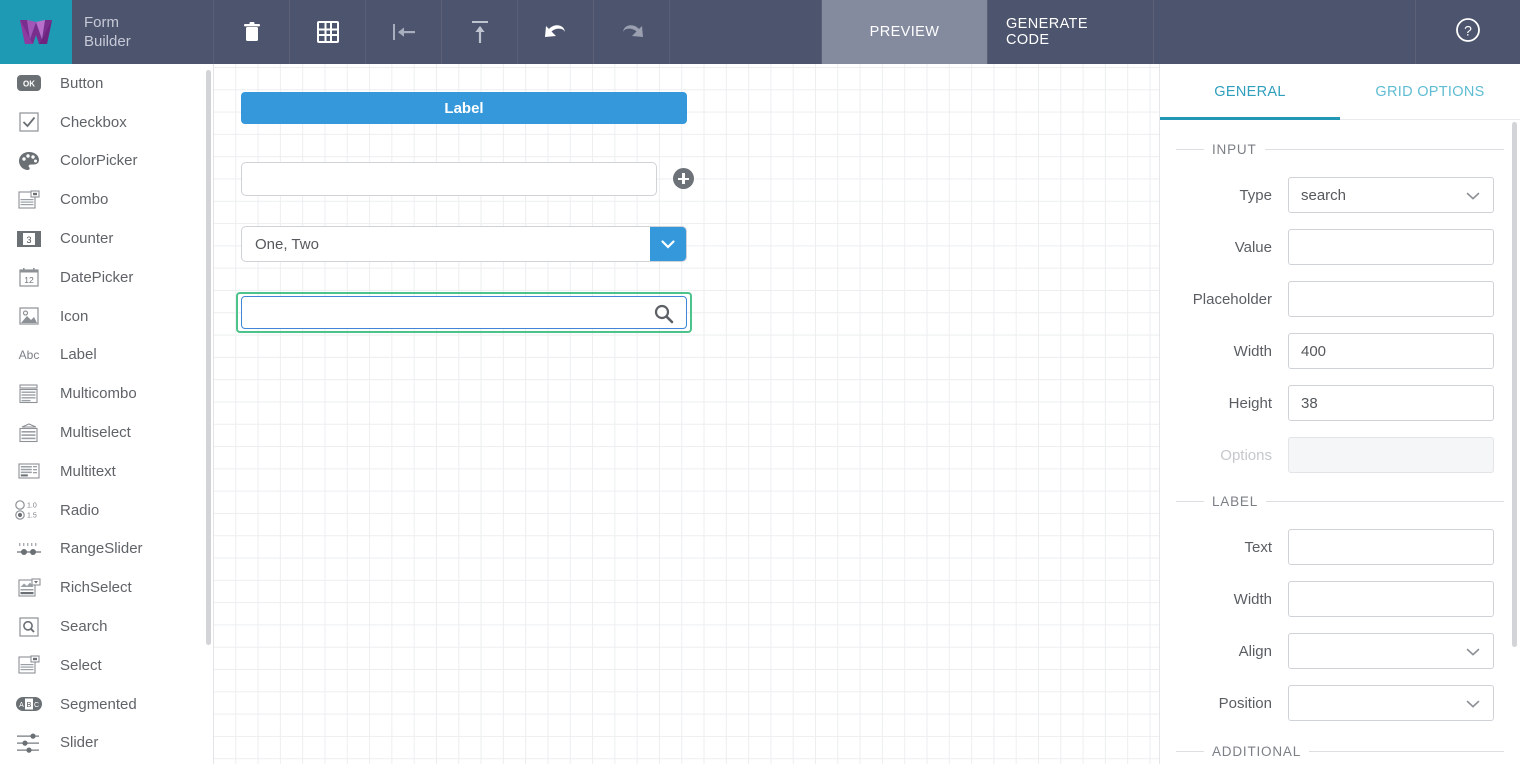 The width and height of the screenshot is (1520, 764). I want to click on options-field, so click(1391, 455).